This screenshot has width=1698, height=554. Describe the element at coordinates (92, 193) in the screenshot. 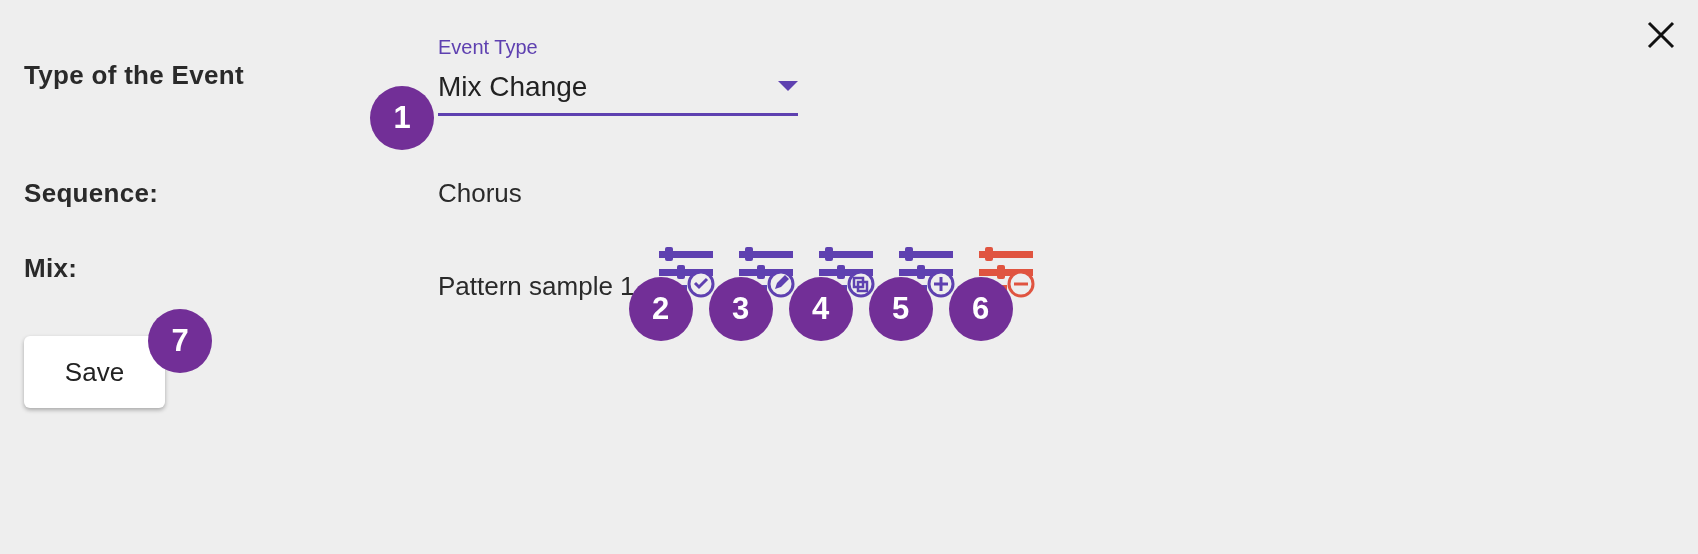

I see `field-label: Sequence:` at that location.